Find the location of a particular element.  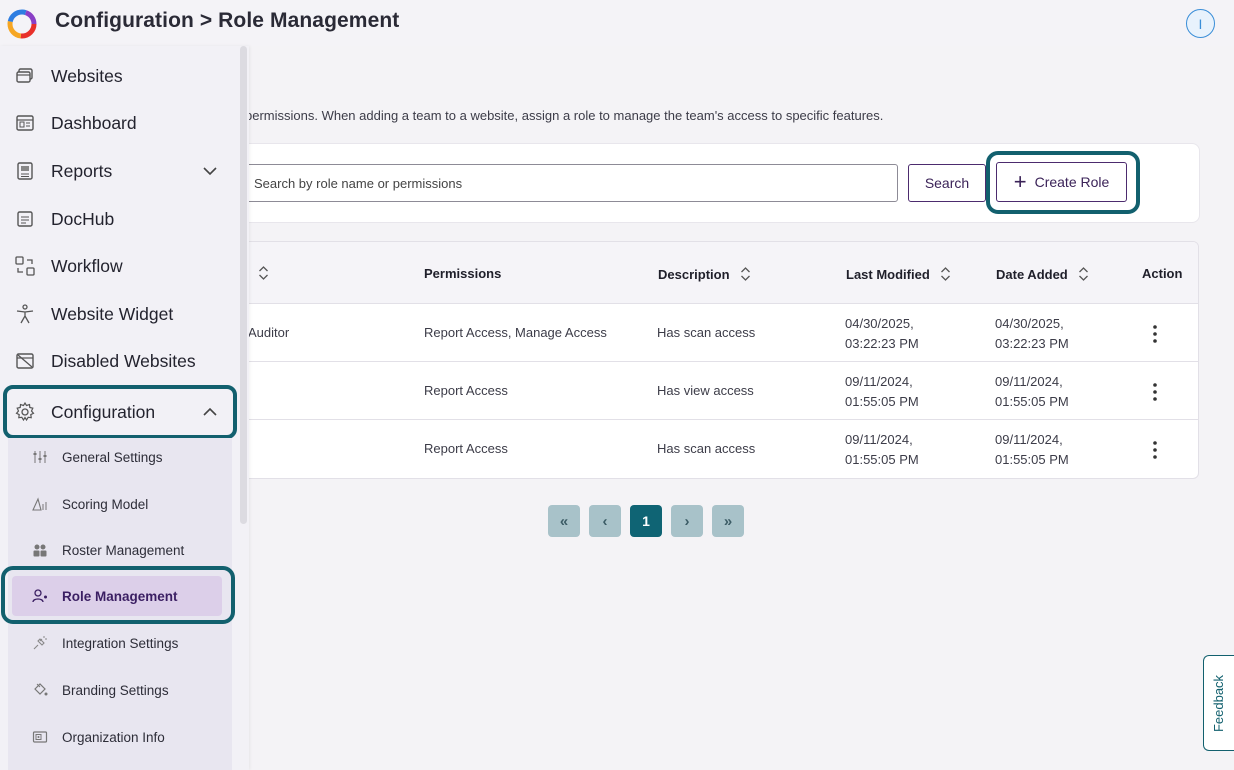

chevron-down-icon is located at coordinates (210, 171).